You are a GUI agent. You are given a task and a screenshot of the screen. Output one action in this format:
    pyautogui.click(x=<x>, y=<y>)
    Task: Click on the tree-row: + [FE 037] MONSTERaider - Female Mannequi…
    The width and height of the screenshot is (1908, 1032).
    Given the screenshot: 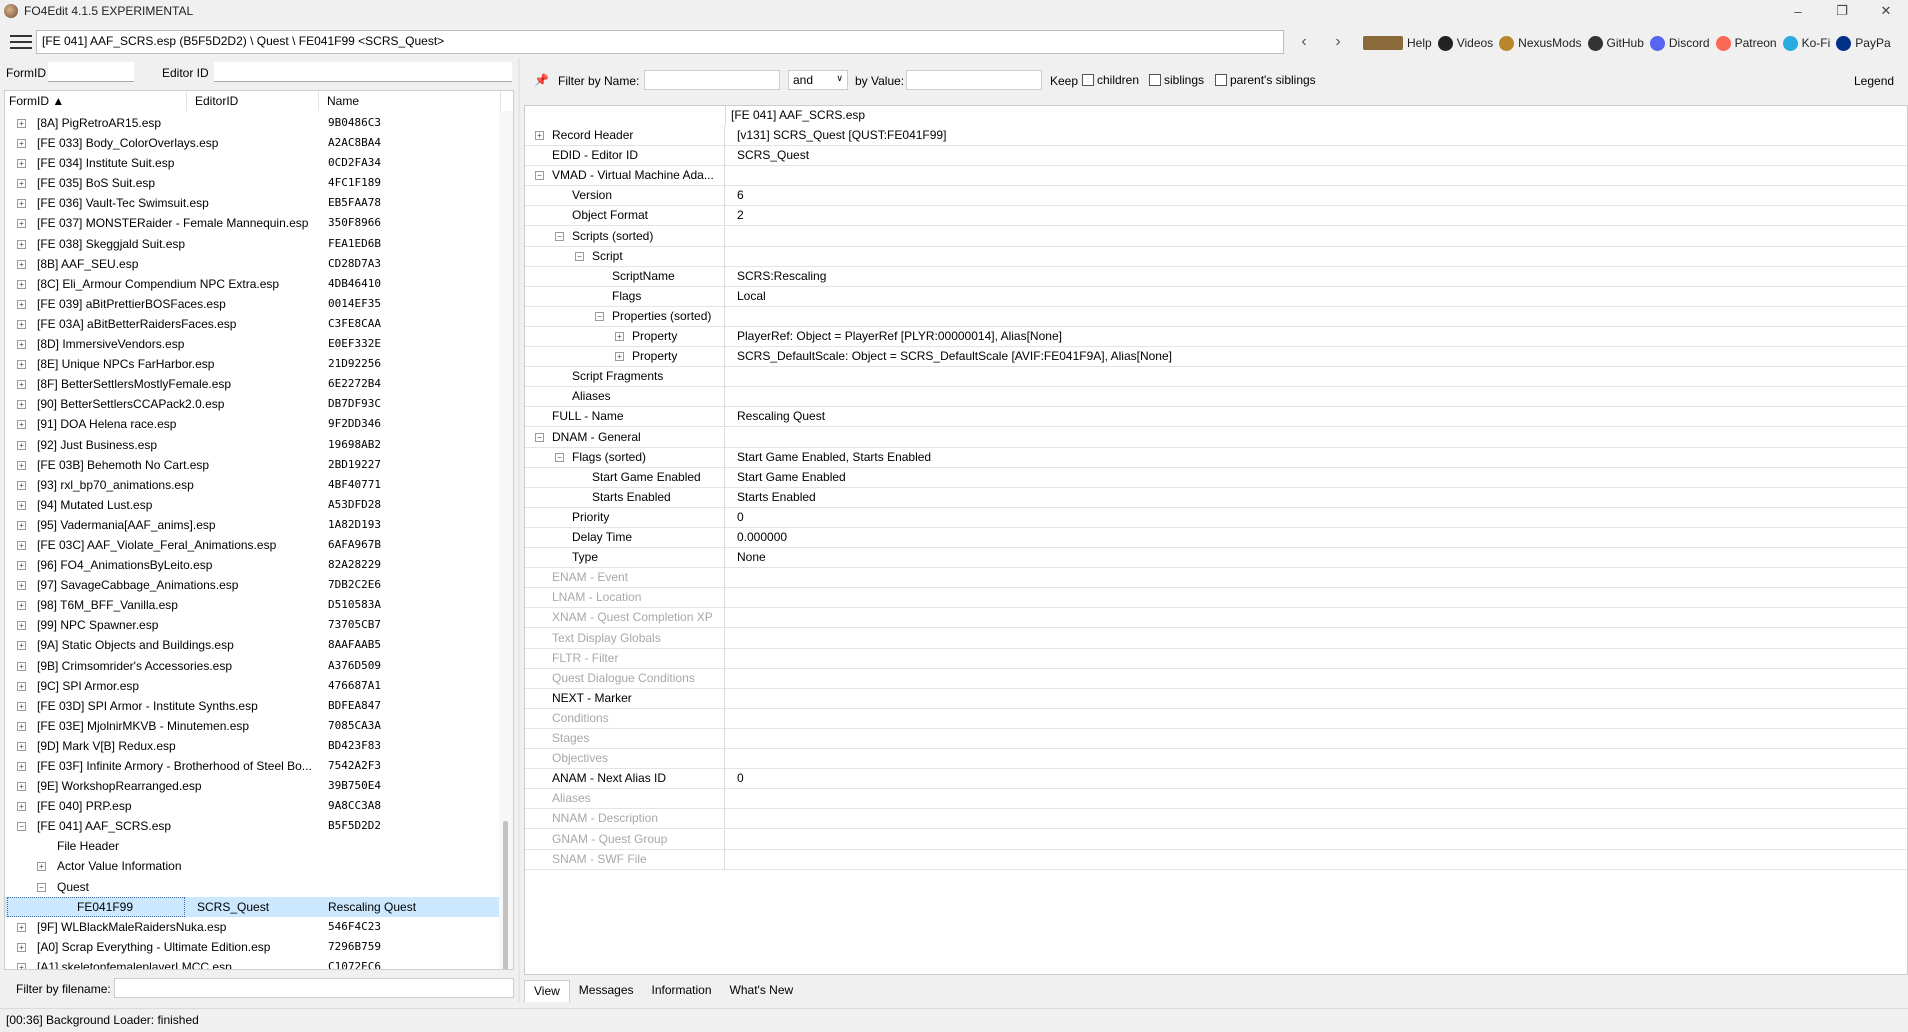 What is the action you would take?
    pyautogui.click(x=253, y=223)
    